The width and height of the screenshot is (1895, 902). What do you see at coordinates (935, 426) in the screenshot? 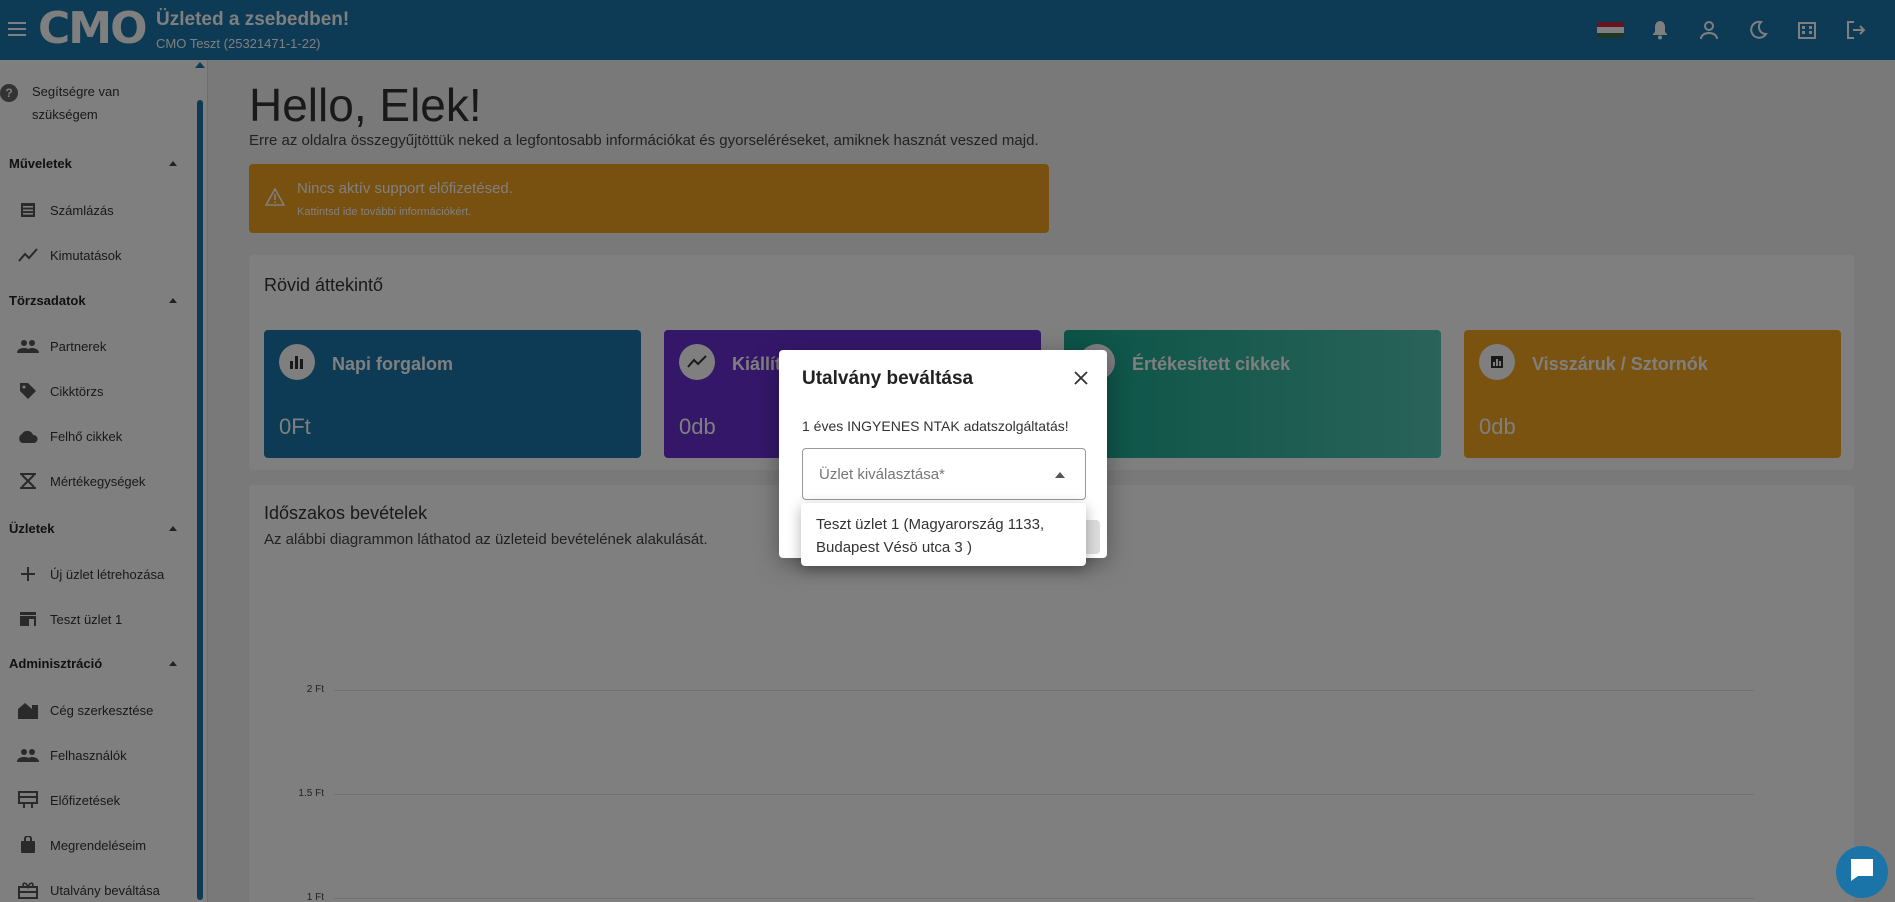
I see `dialog-text: 1 éves INGYENES NTAK adatszolgáltatás!` at bounding box center [935, 426].